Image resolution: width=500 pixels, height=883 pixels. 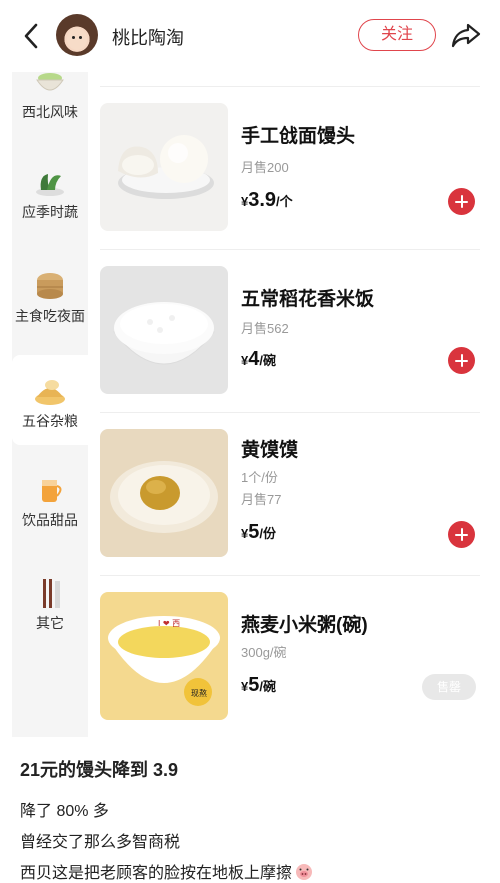 I want to click on sidebar-item-drinks: 饮品甜品, so click(x=50, y=507).